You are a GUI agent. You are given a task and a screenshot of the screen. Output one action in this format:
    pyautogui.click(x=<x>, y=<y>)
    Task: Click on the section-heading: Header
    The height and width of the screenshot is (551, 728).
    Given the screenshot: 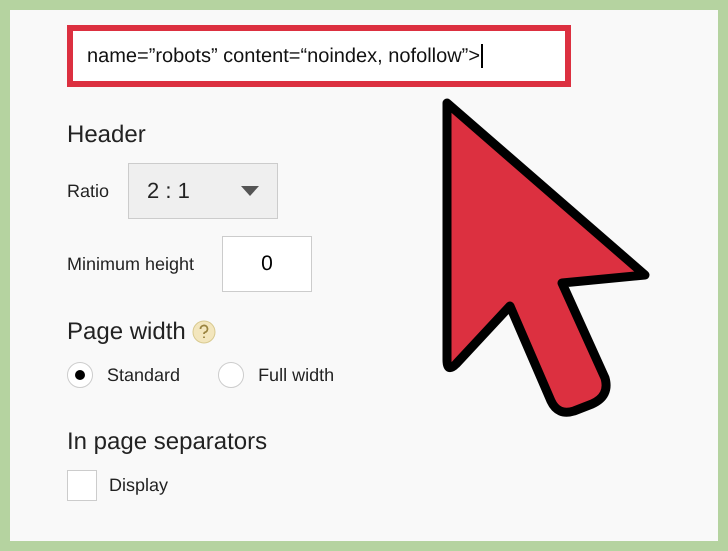 What is the action you would take?
    pyautogui.click(x=107, y=135)
    